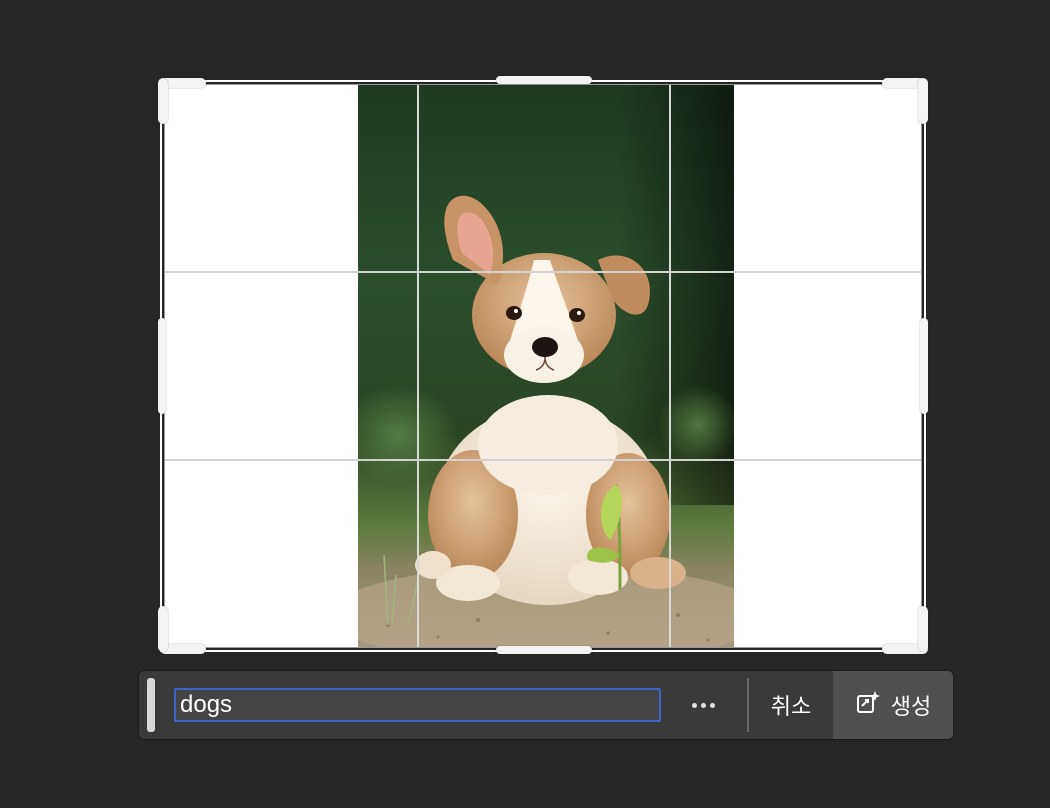  What do you see at coordinates (868, 705) in the screenshot?
I see `generative-expand-icon` at bounding box center [868, 705].